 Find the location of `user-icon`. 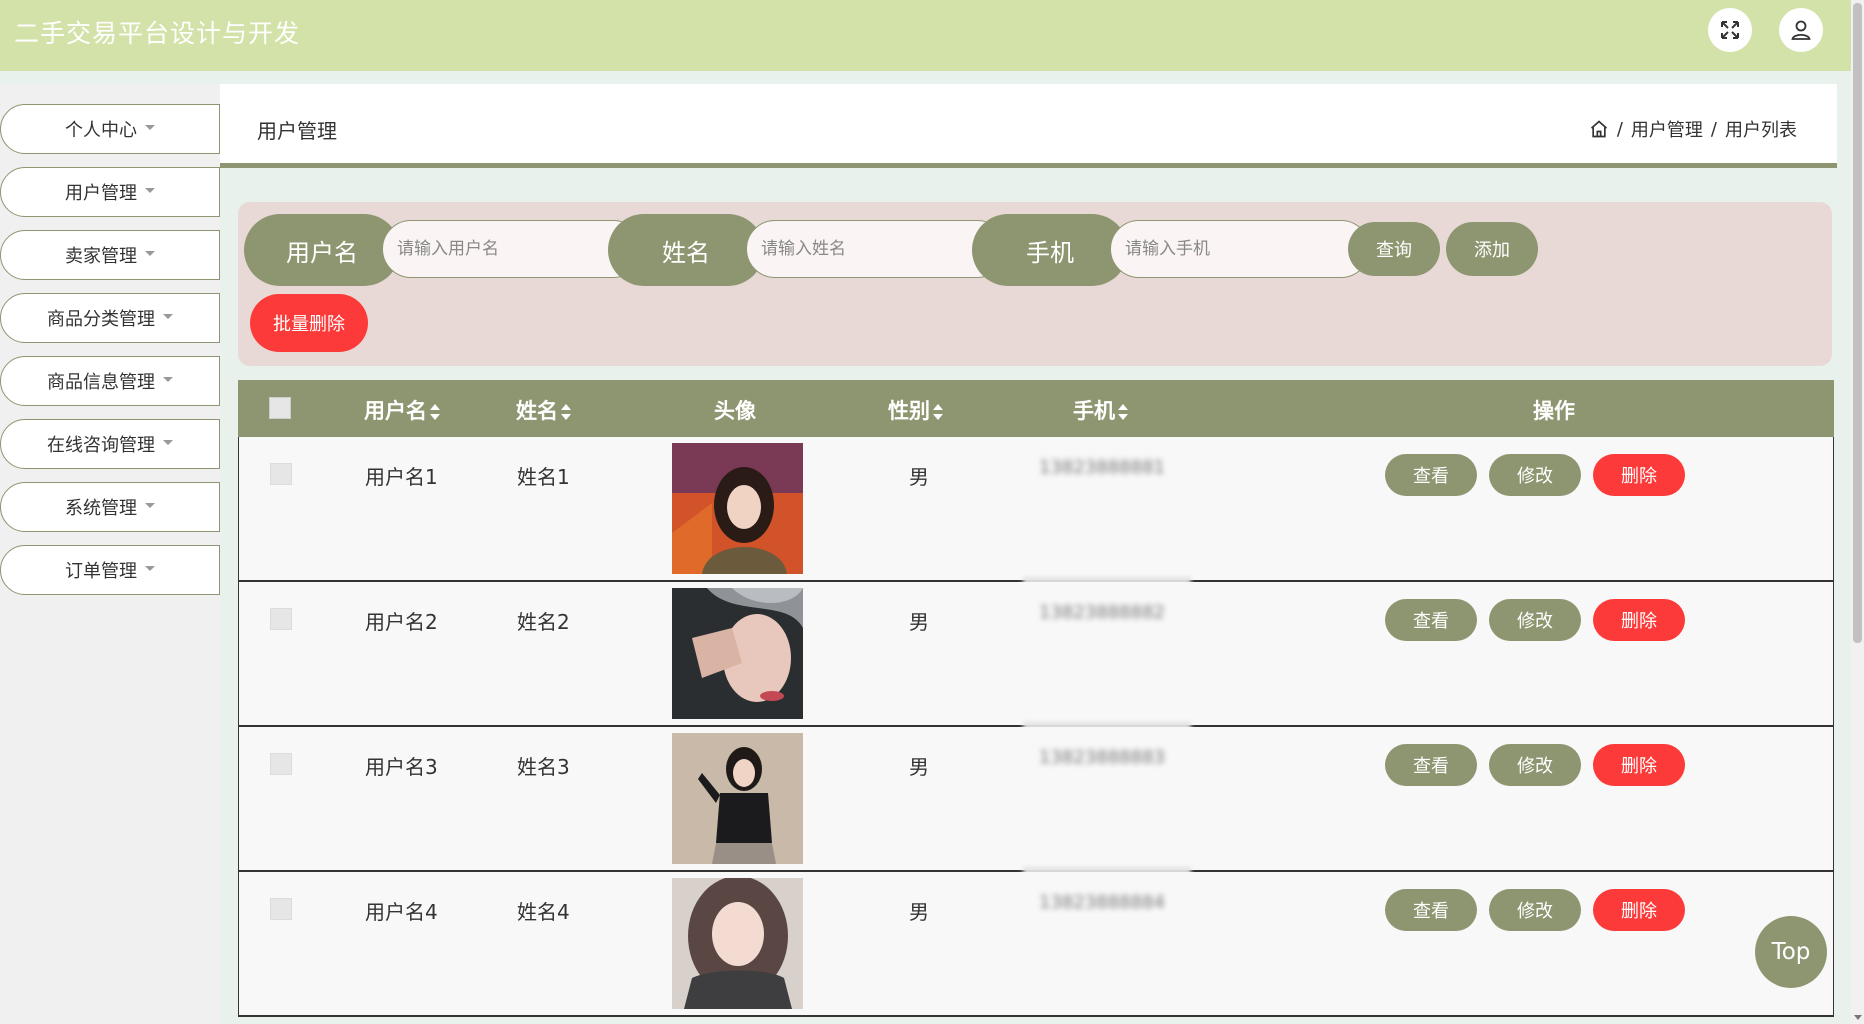

user-icon is located at coordinates (1801, 30).